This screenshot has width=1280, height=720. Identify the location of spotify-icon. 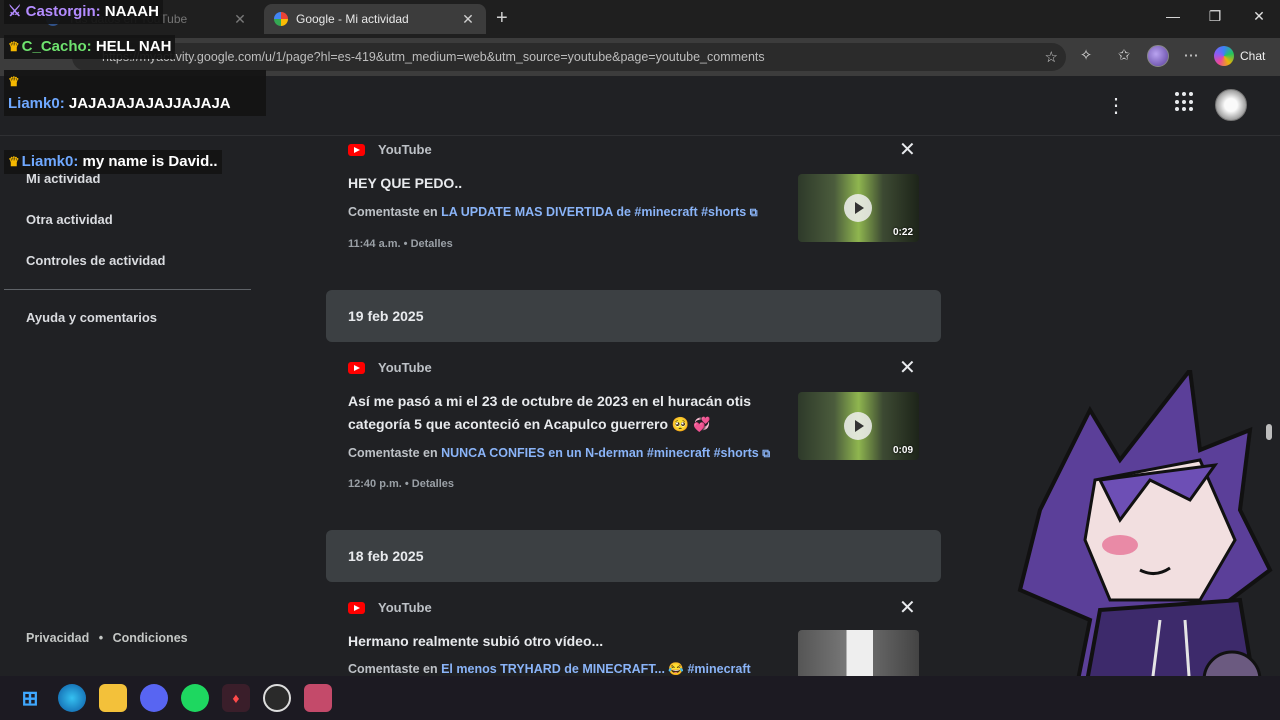
(195, 698).